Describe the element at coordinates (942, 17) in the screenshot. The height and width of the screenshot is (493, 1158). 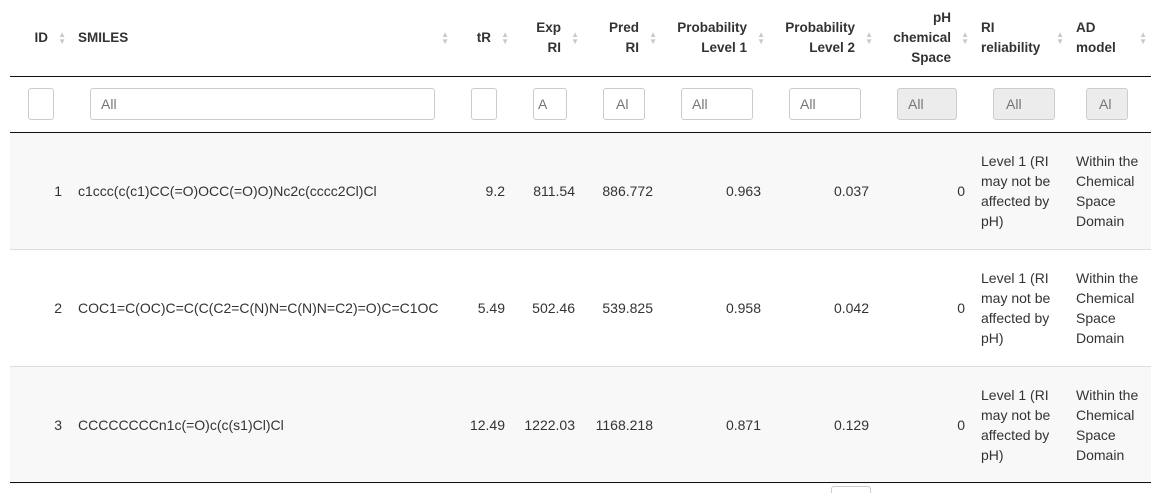
I see `column-header-label: pH` at that location.